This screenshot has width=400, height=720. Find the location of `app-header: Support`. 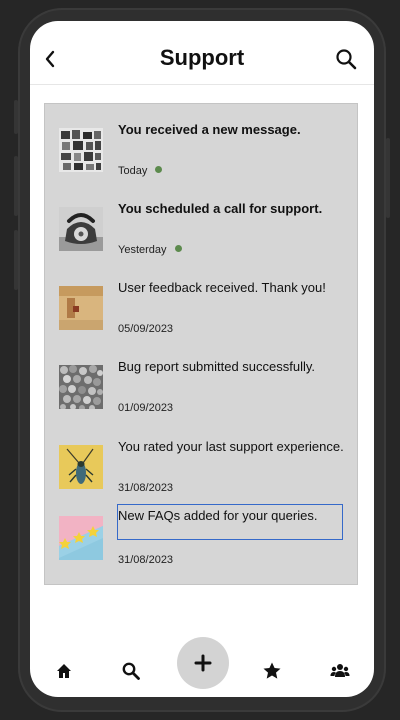

app-header: Support is located at coordinates (202, 53).